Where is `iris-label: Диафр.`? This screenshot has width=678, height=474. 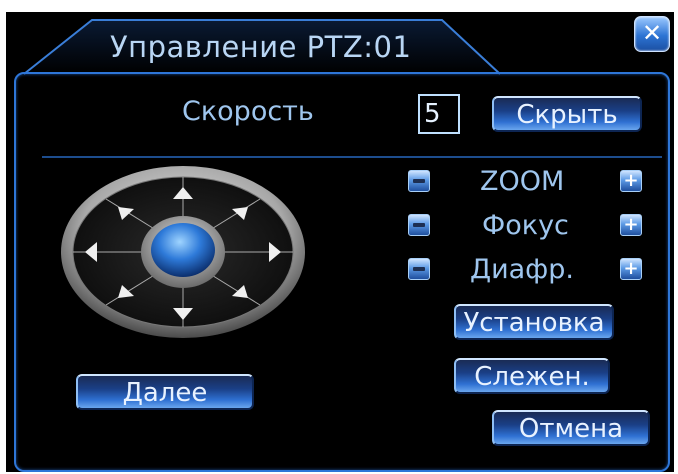 iris-label: Диафр. is located at coordinates (522, 269).